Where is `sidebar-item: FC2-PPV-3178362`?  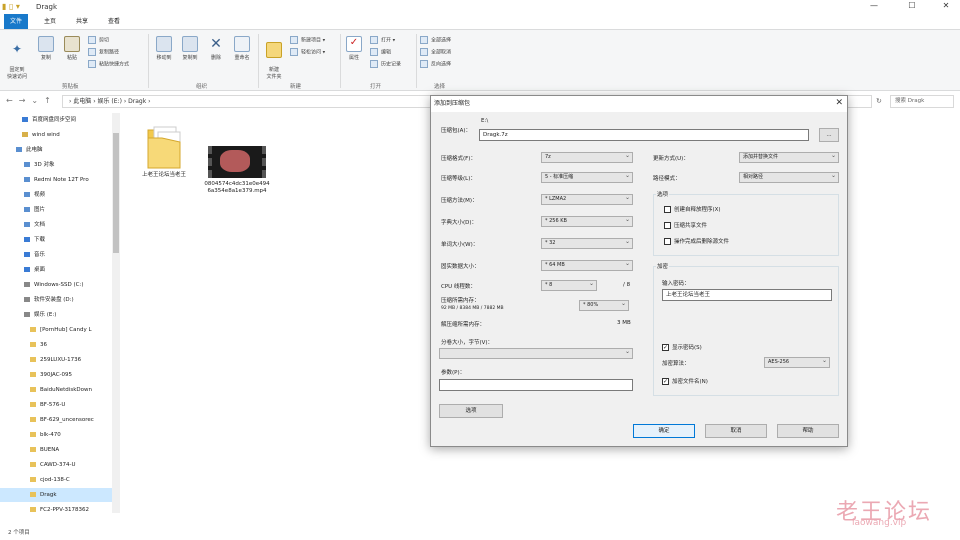
sidebar-item: FC2-PPV-3178362 is located at coordinates (56, 510).